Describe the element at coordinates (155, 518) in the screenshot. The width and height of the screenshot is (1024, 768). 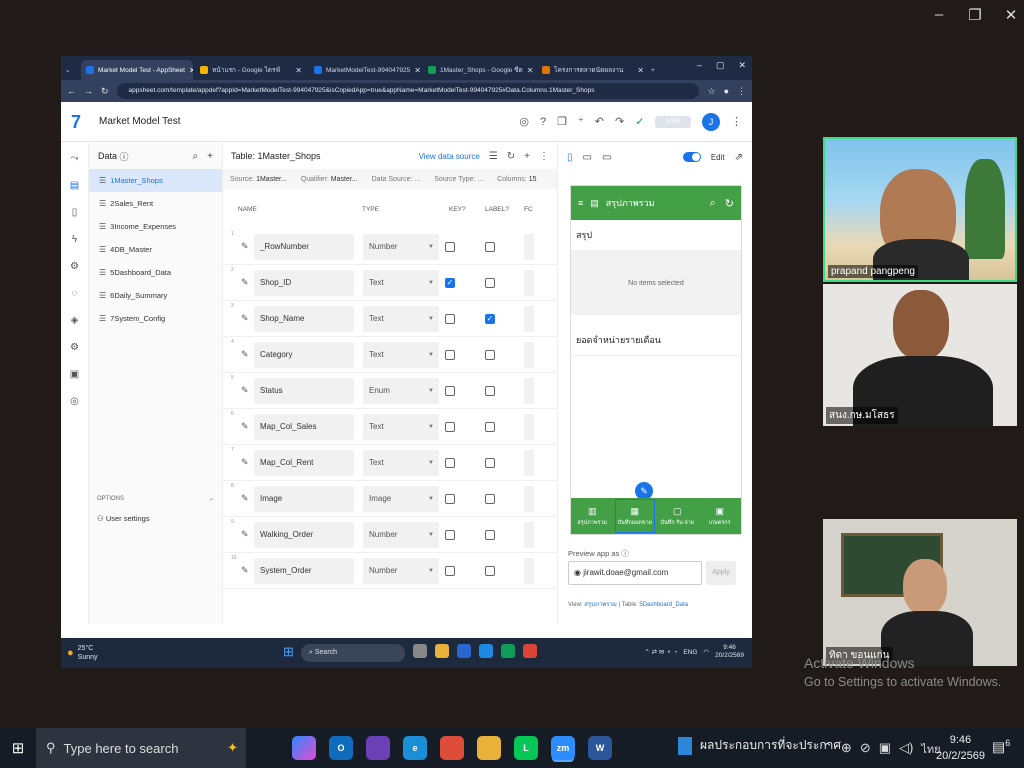
I see `user-settings-item: ⚇ User settings` at that location.